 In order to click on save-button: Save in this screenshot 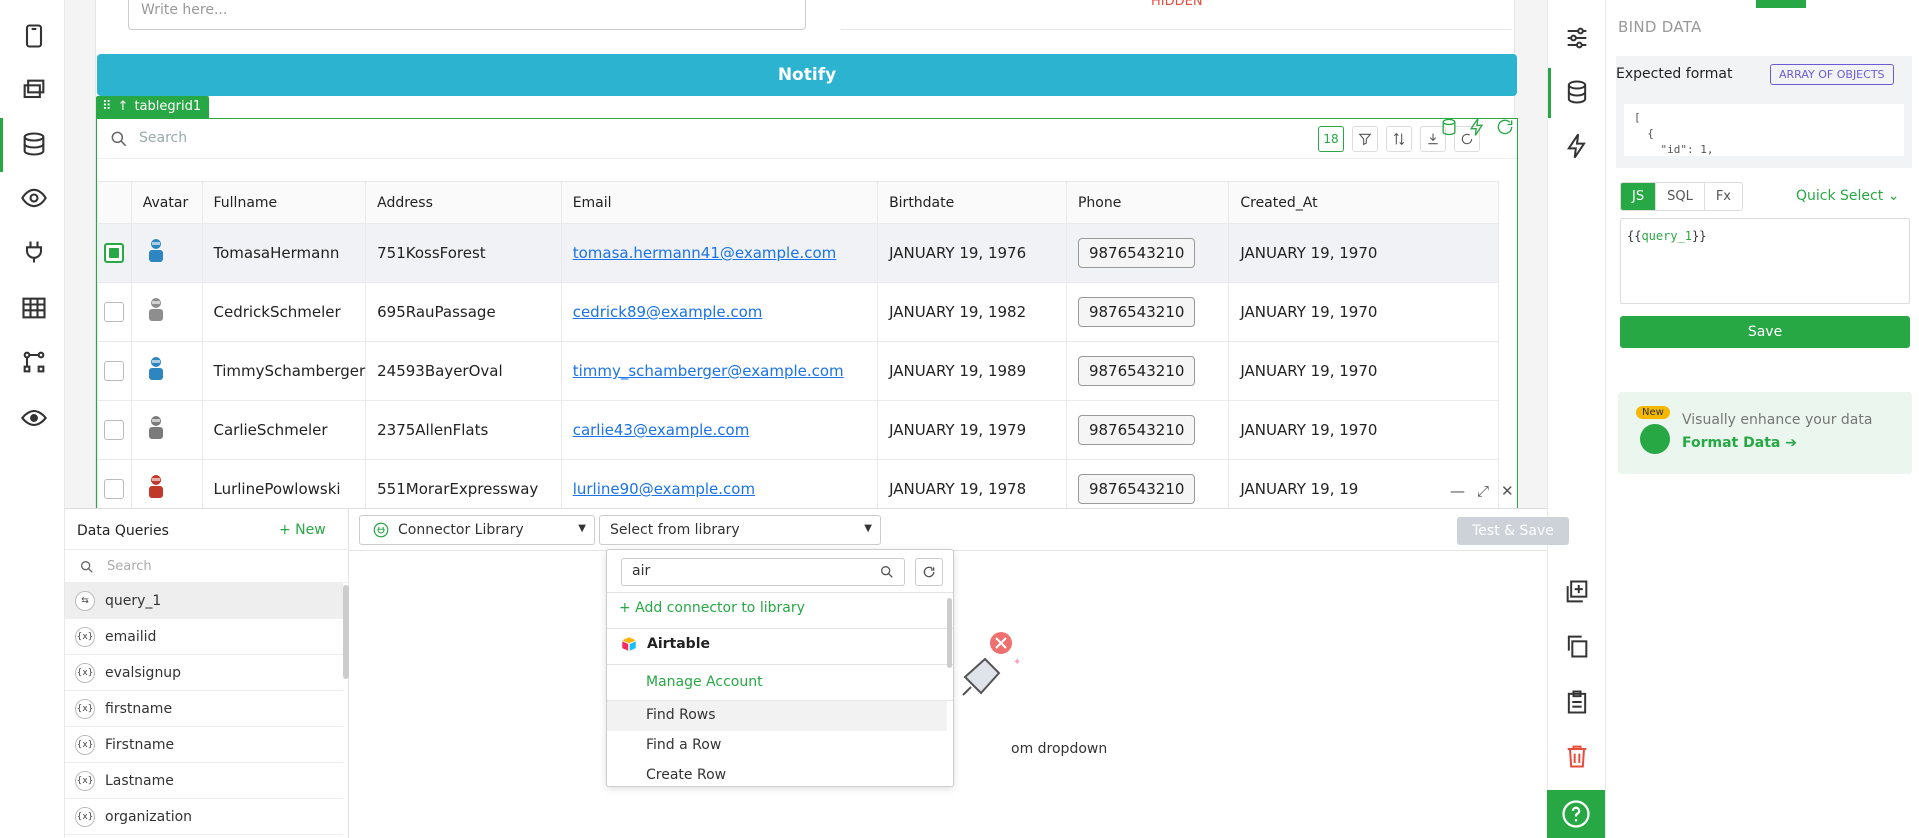, I will do `click(1765, 332)`.